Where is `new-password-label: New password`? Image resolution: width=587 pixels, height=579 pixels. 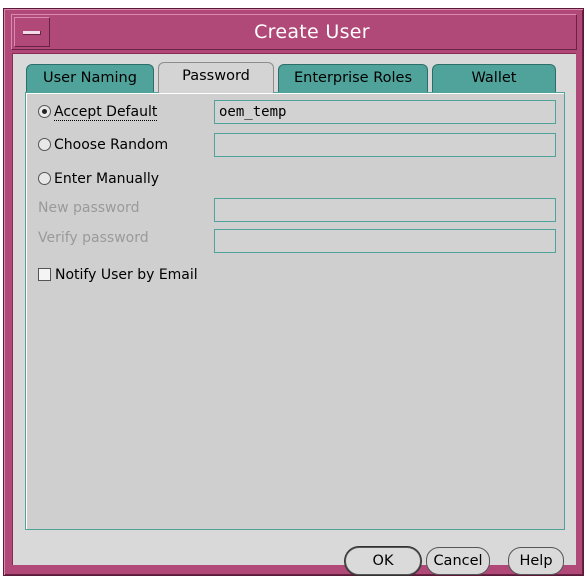
new-password-label: New password is located at coordinates (89, 208).